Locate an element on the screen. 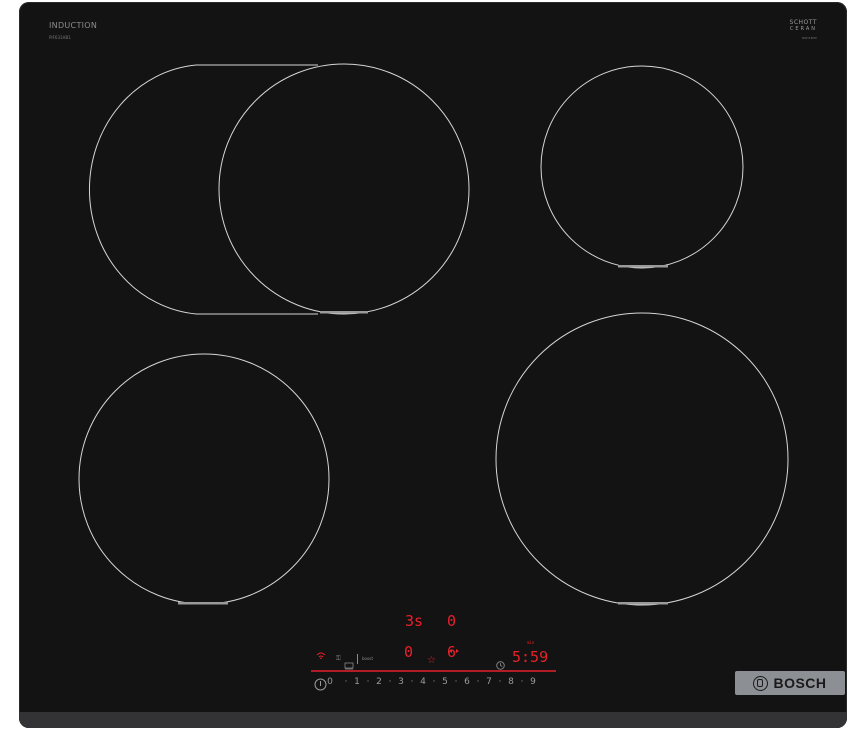  scale-level-5: 5 is located at coordinates (445, 682).